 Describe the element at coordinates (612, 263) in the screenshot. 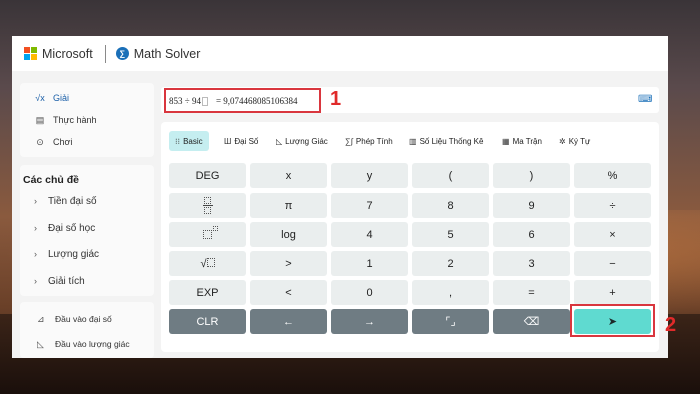

I see `minus-key: −` at that location.